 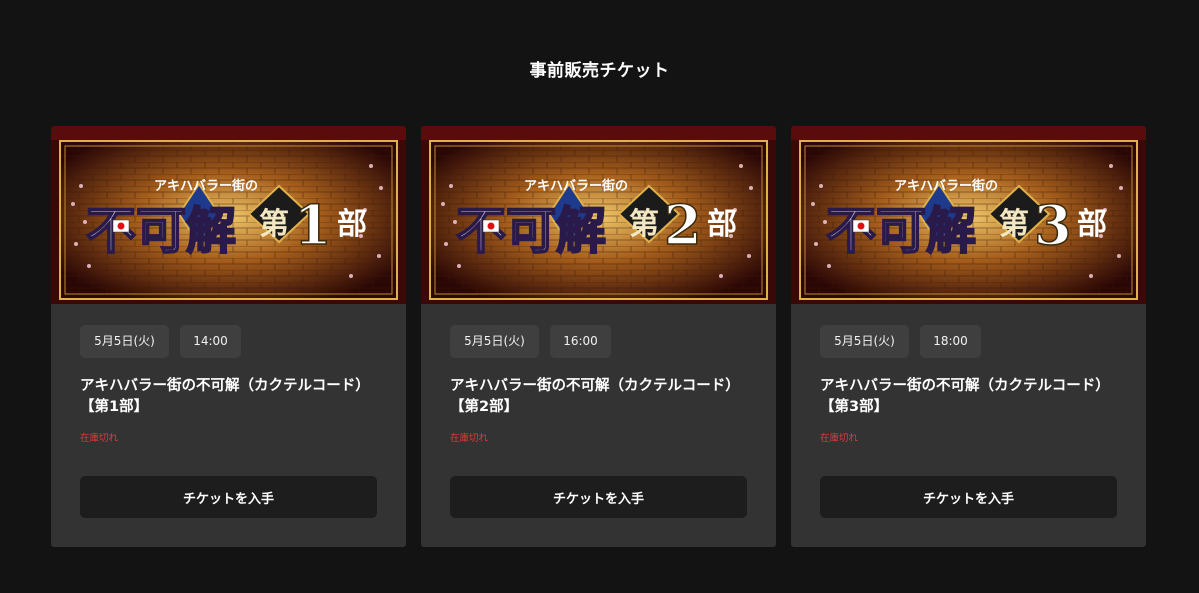 I want to click on event-title-line2: 【第3部】, so click(x=854, y=407).